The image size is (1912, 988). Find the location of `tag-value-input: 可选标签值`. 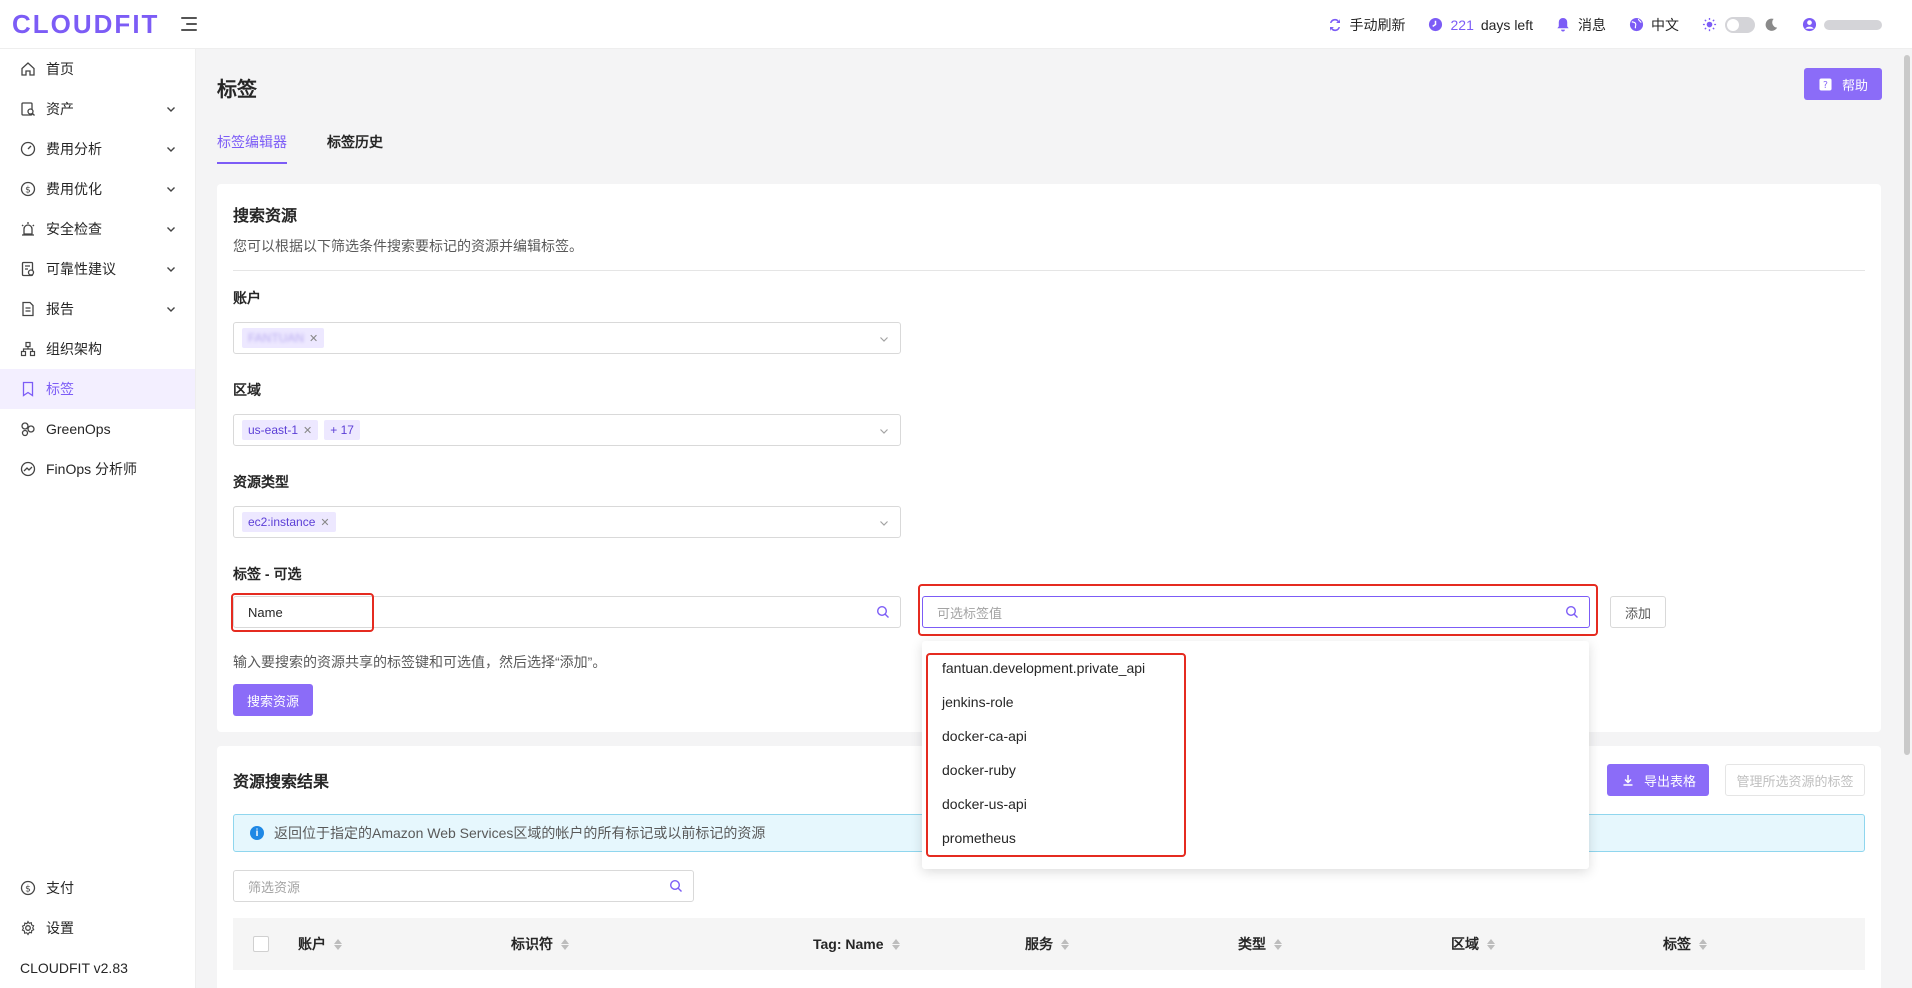

tag-value-input: 可选标签值 is located at coordinates (1256, 612).